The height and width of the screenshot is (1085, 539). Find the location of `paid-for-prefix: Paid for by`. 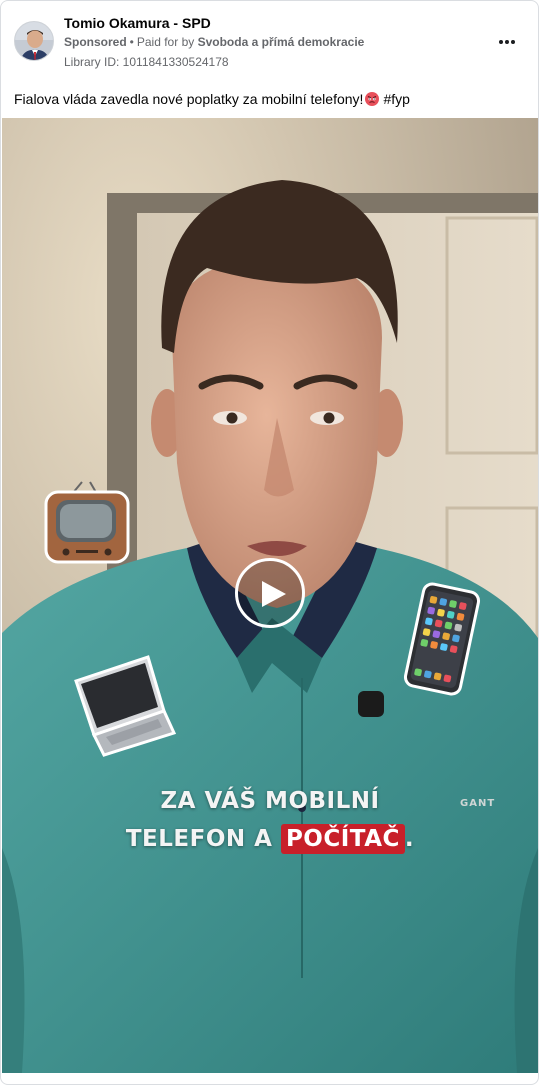

paid-for-prefix: Paid for by is located at coordinates (165, 42).